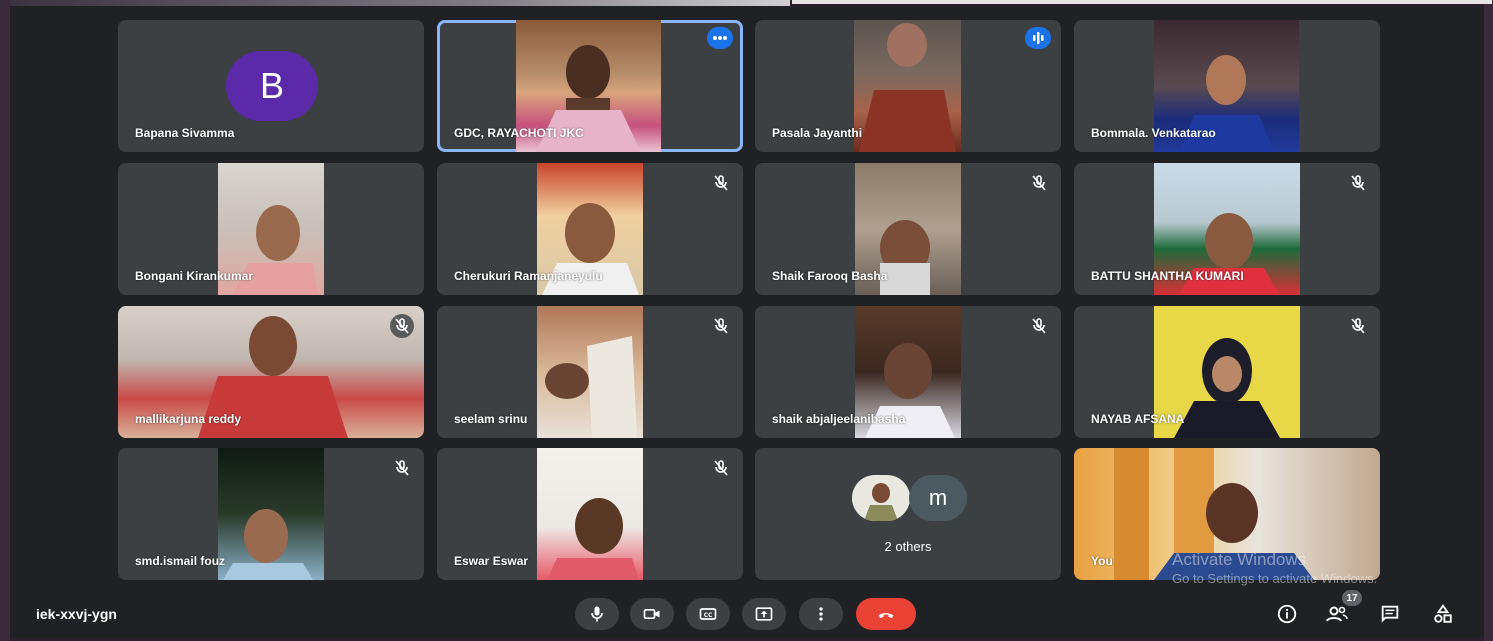  I want to click on participant-name: Bommala. Venkatarao, so click(1153, 133).